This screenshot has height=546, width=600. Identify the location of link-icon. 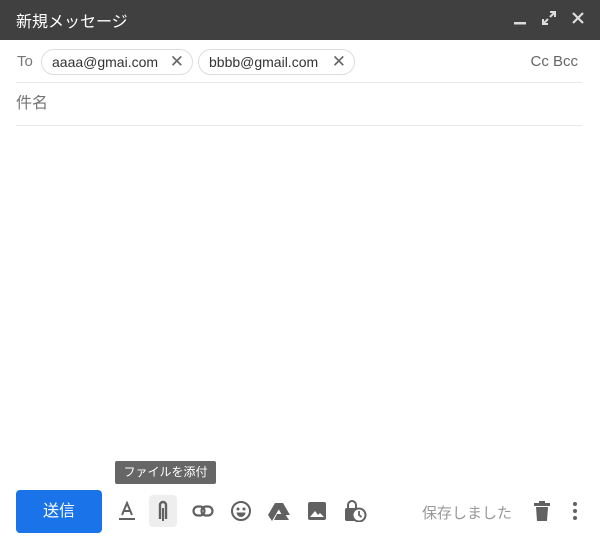
(203, 511).